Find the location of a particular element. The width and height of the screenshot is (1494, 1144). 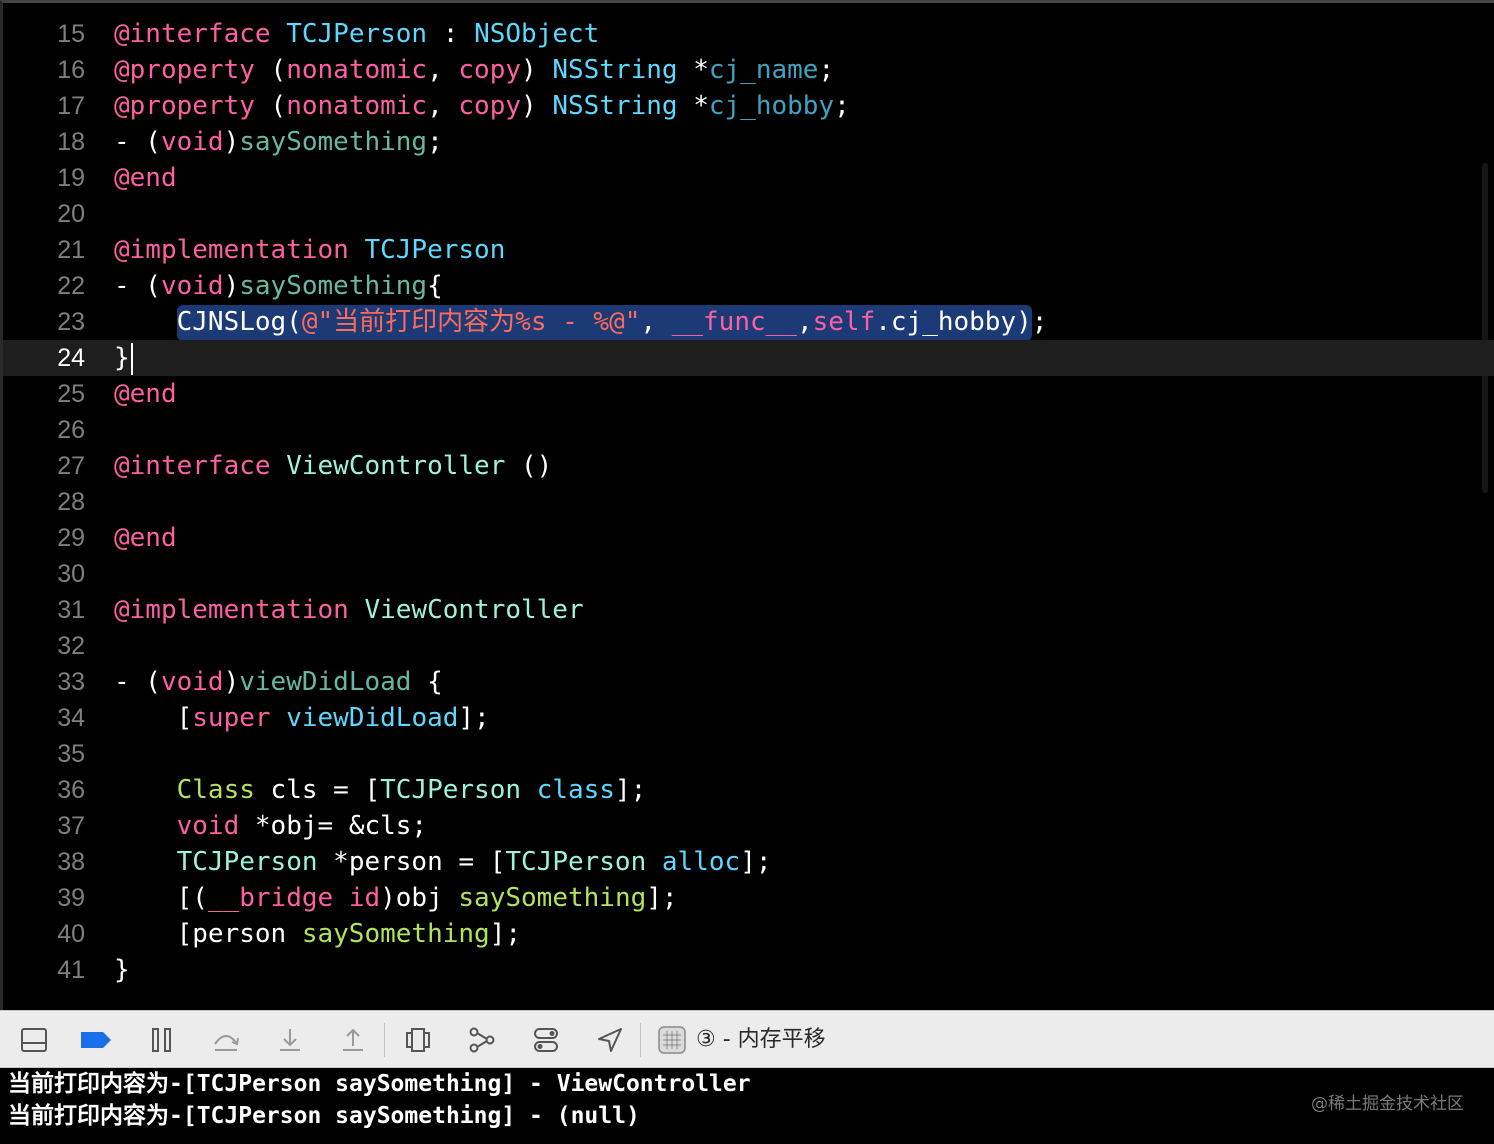

code-line: 18 - (void)saySomething; is located at coordinates (748, 142).